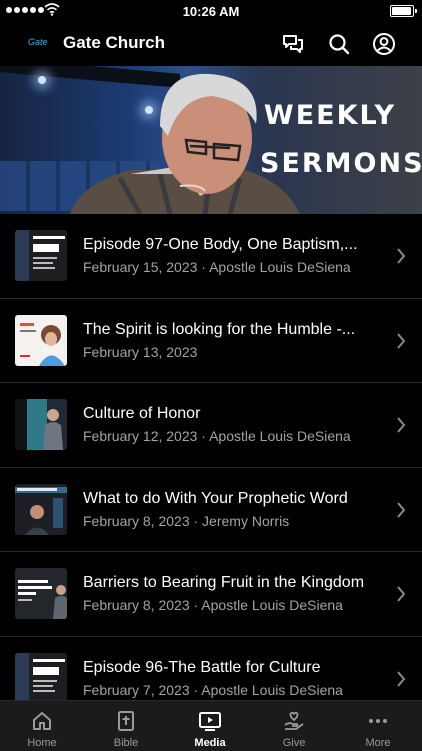 This screenshot has height=751, width=422. I want to click on status-bar: 10:26 AM, so click(211, 11).